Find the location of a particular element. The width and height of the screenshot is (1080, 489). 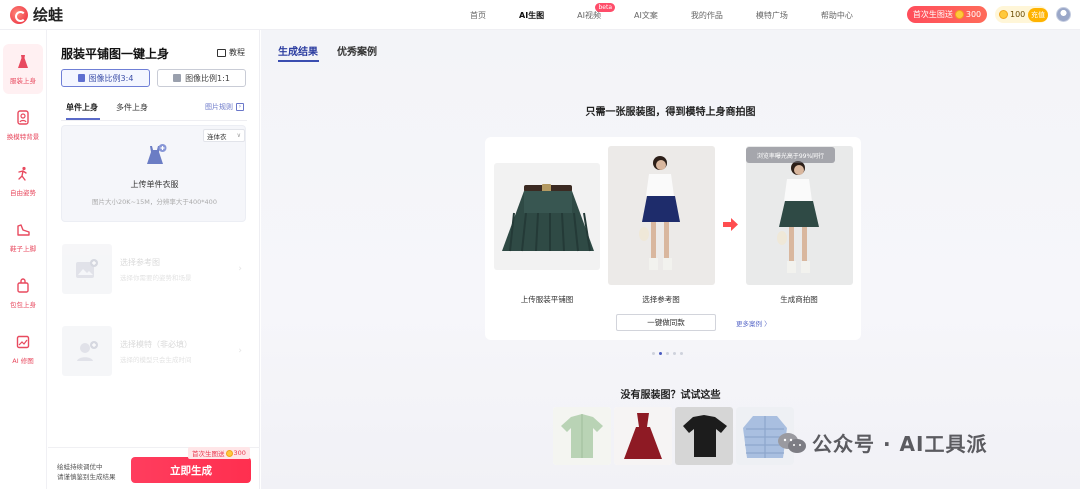

ratio-1-1-button: 图像比例1:1 is located at coordinates (201, 78).